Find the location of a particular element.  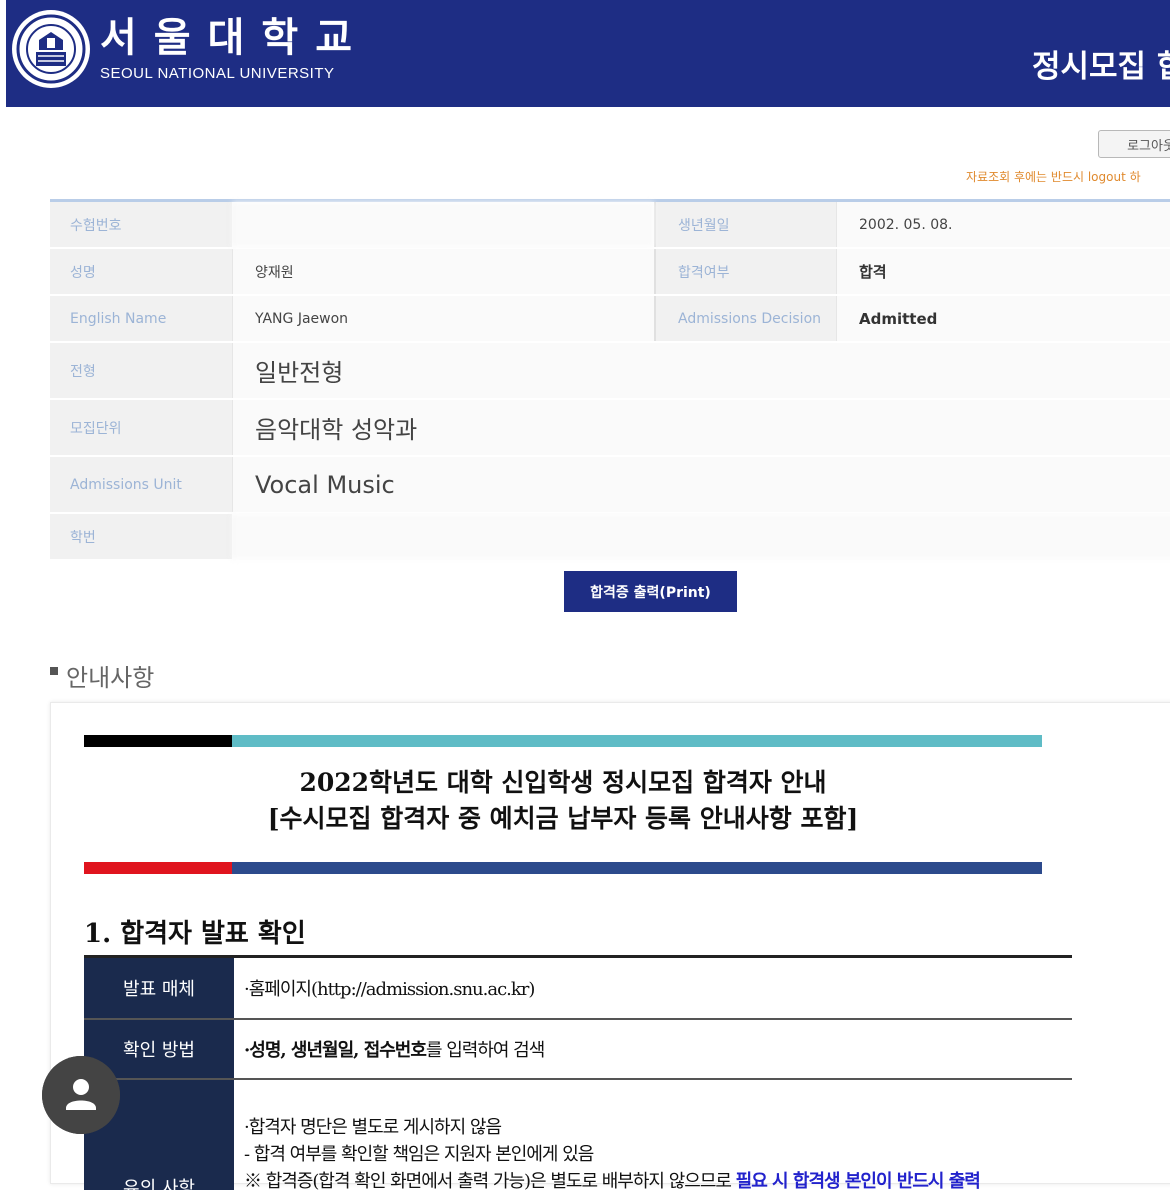

recruit-unit-label: 모집단위 is located at coordinates (141, 427).